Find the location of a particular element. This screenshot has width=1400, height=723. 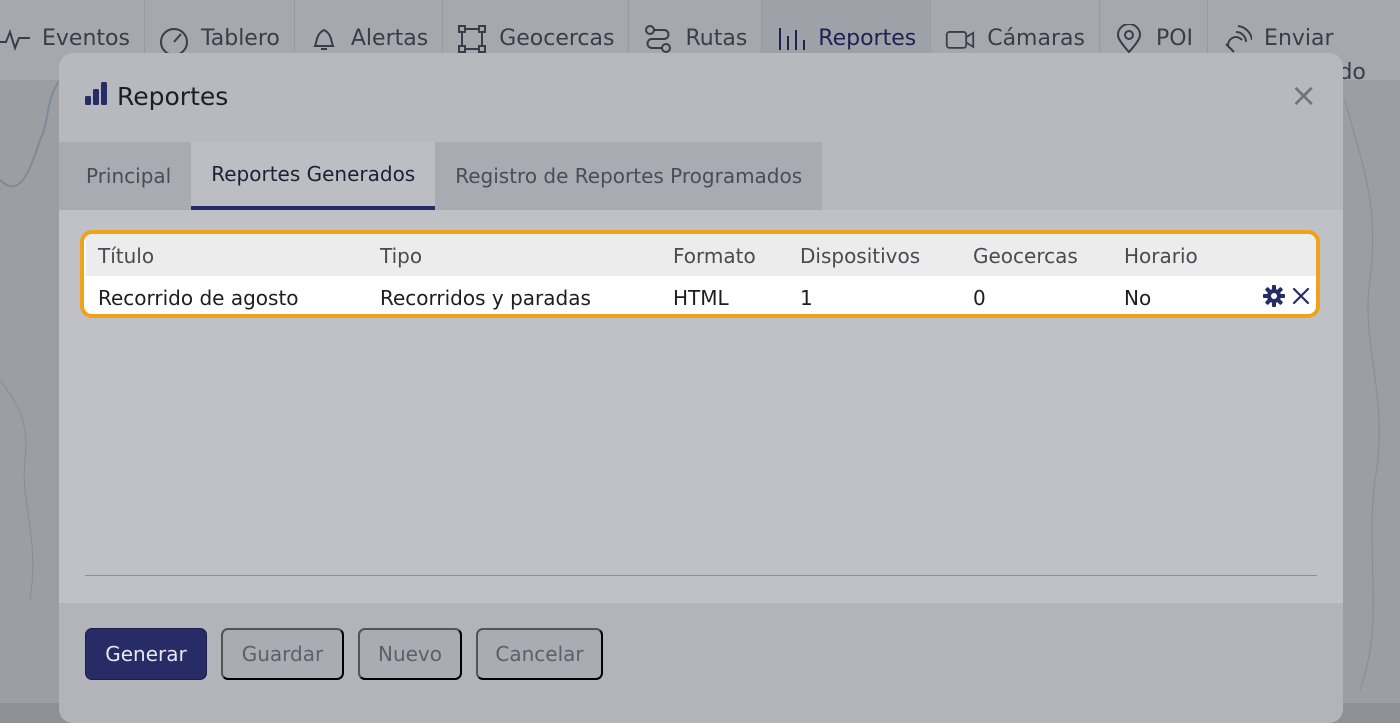

close-icon: × is located at coordinates (1303, 95).